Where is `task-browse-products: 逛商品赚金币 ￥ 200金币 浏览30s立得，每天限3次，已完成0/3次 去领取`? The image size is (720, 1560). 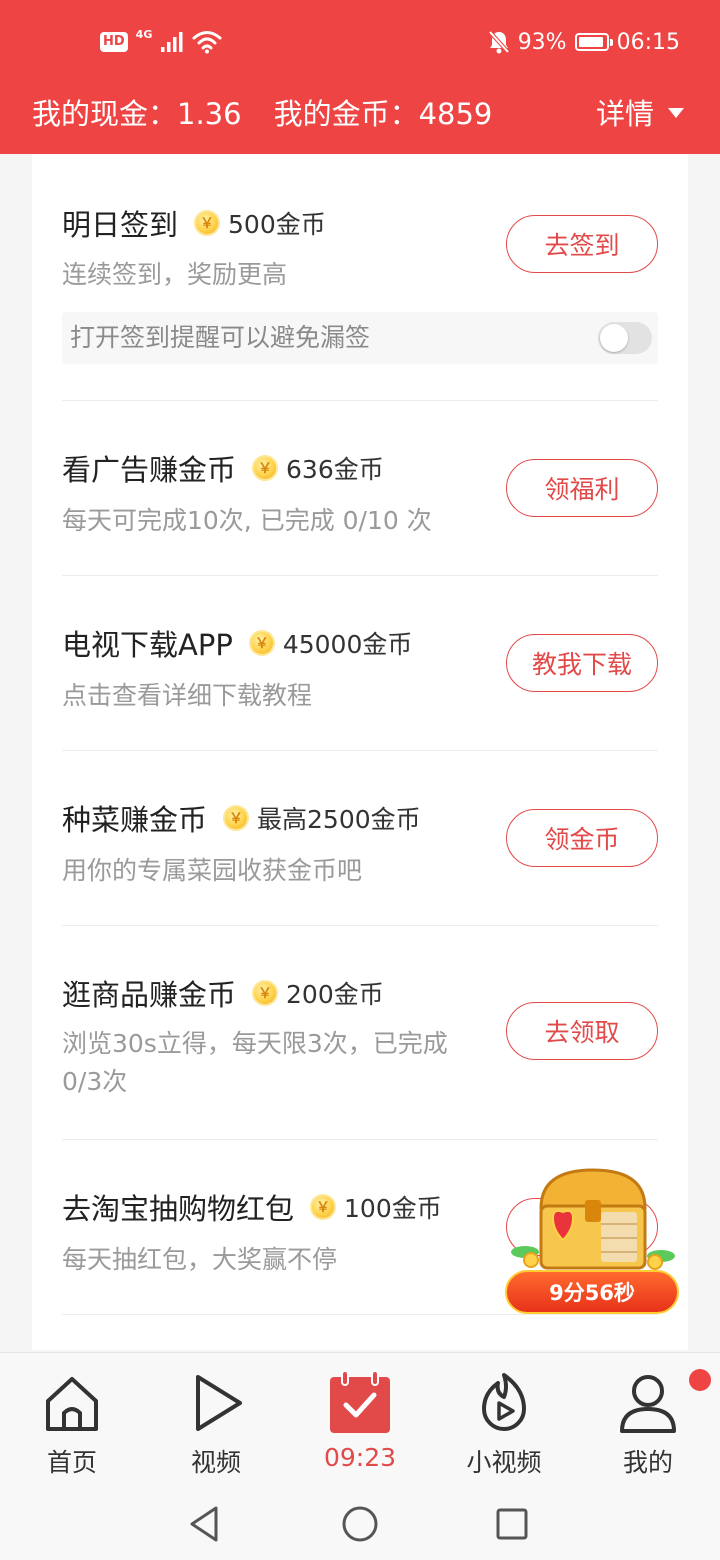
task-browse-products: 逛商品赚金币 ￥ 200金币 浏览30s立得，每天限3次，已完成0/3次 去领取 is located at coordinates (360, 1033).